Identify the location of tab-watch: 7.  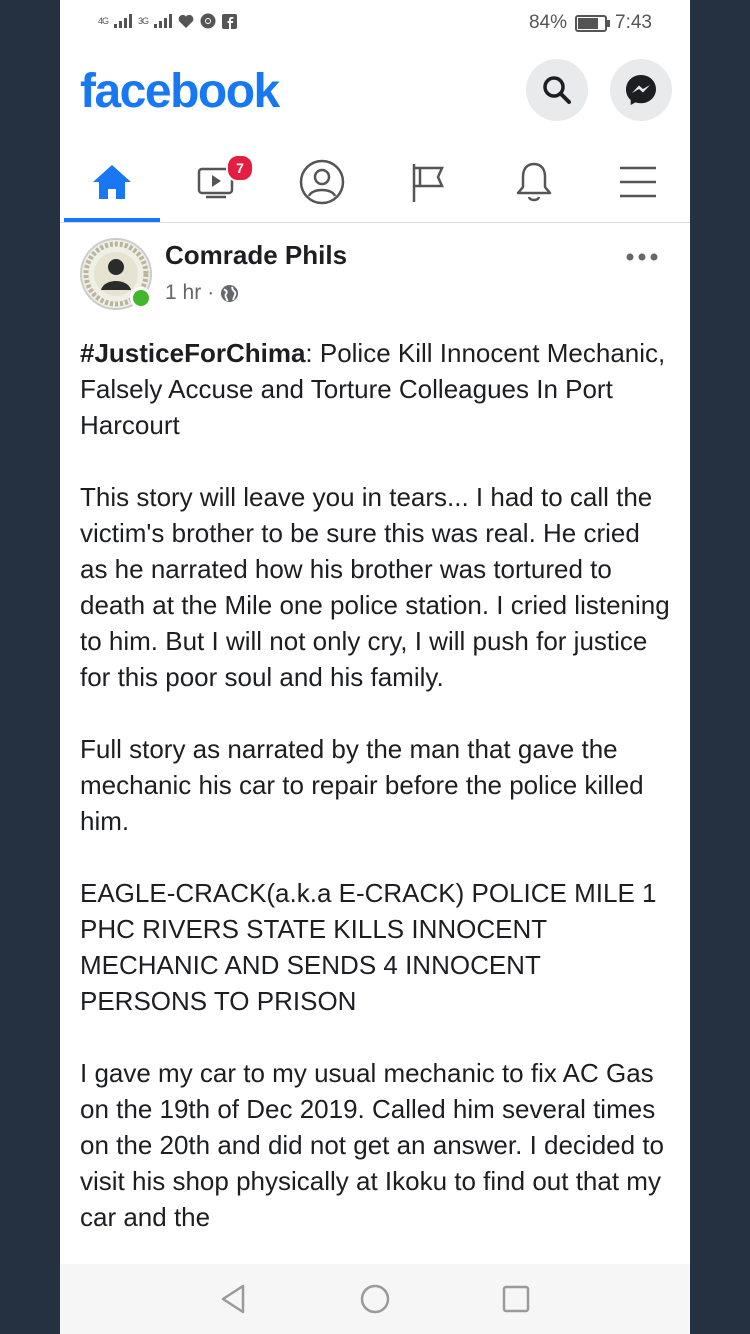
(218, 182).